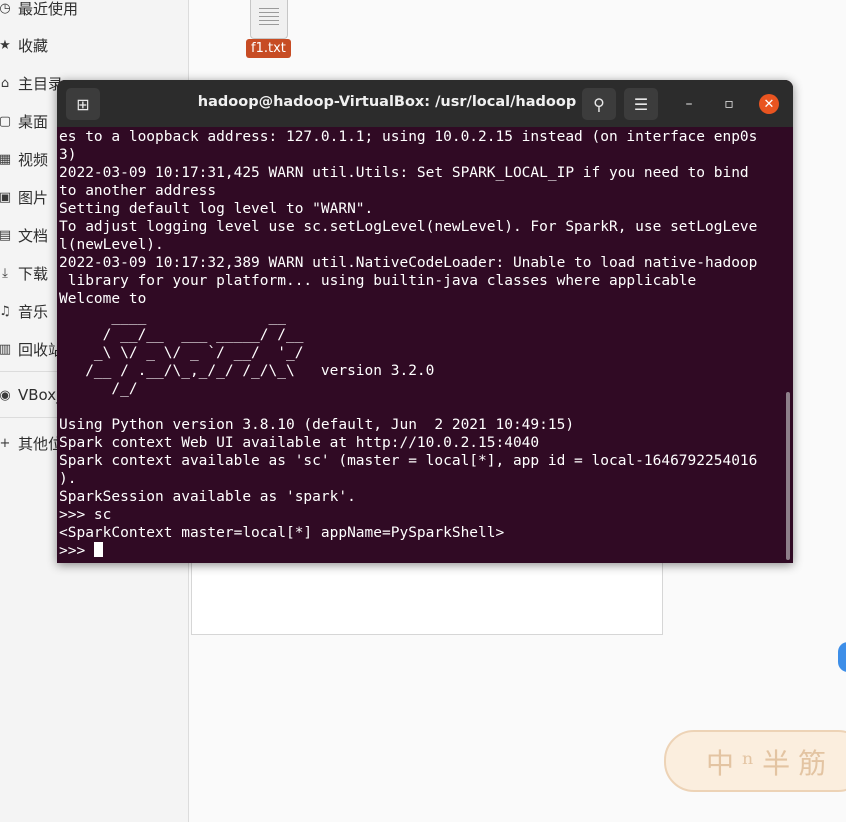 The image size is (846, 822). Describe the element at coordinates (181, 353) in the screenshot. I see `spark-logo-line: _\ \/ _ \/ _ `/ __/ '_/` at that location.